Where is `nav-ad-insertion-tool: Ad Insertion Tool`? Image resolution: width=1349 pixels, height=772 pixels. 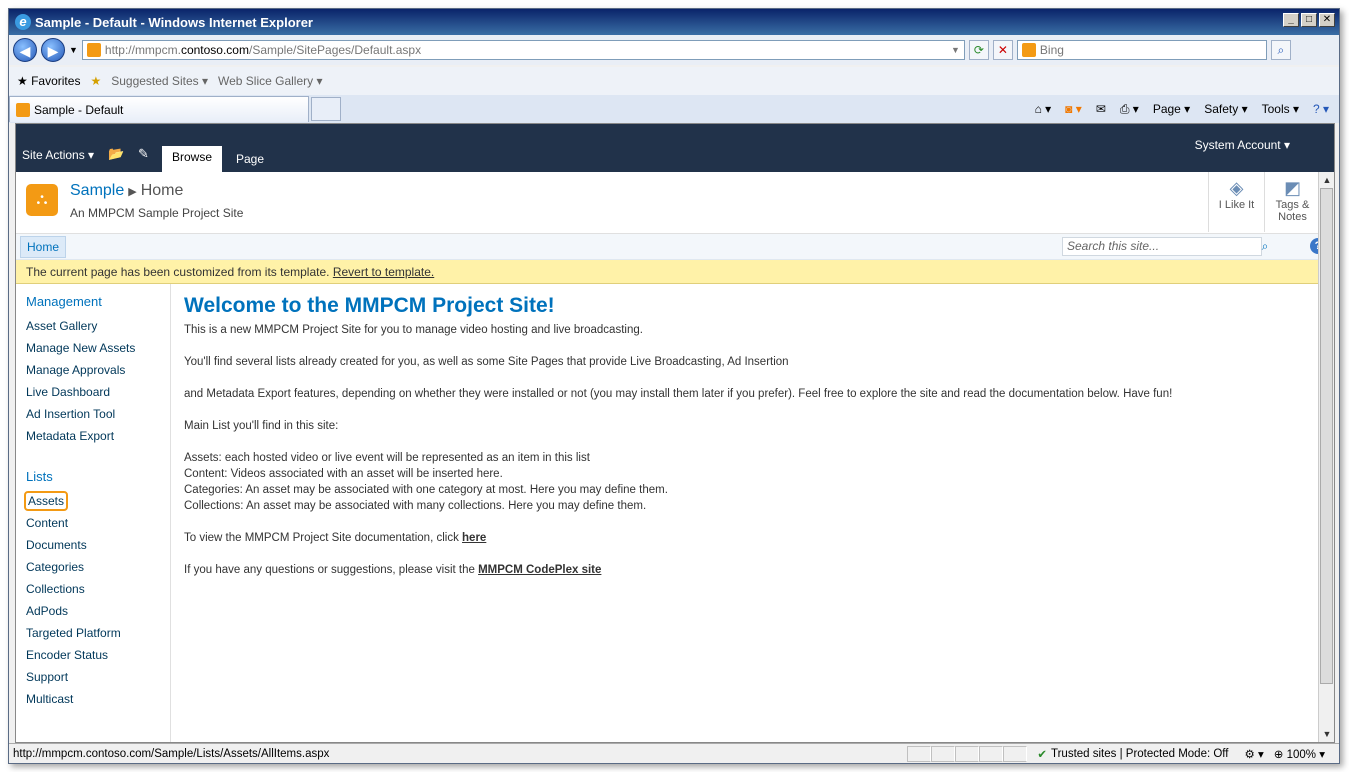
nav-ad-insertion-tool: Ad Insertion Tool is located at coordinates (98, 414).